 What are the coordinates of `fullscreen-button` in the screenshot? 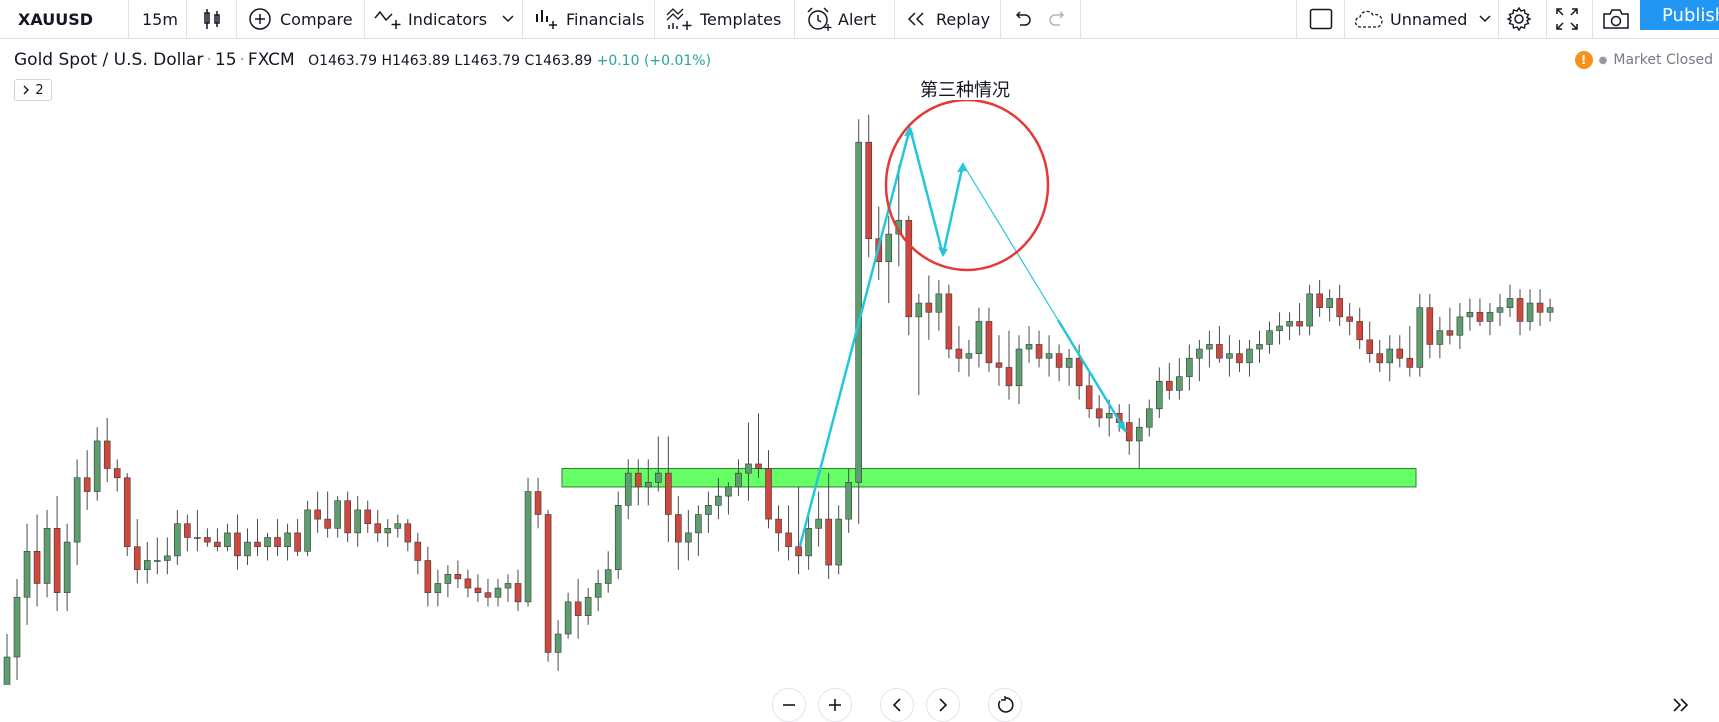 It's located at (1567, 19).